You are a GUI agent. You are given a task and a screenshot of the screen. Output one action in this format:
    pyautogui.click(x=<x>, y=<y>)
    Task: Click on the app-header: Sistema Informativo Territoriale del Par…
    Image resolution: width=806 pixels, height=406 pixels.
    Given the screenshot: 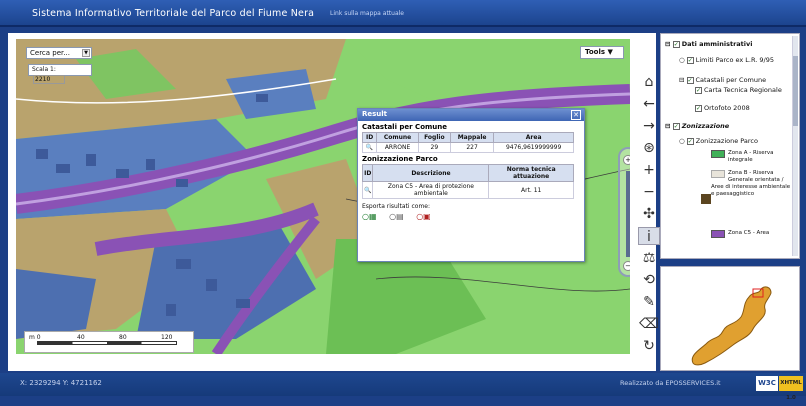 What is the action you would take?
    pyautogui.click(x=403, y=13)
    